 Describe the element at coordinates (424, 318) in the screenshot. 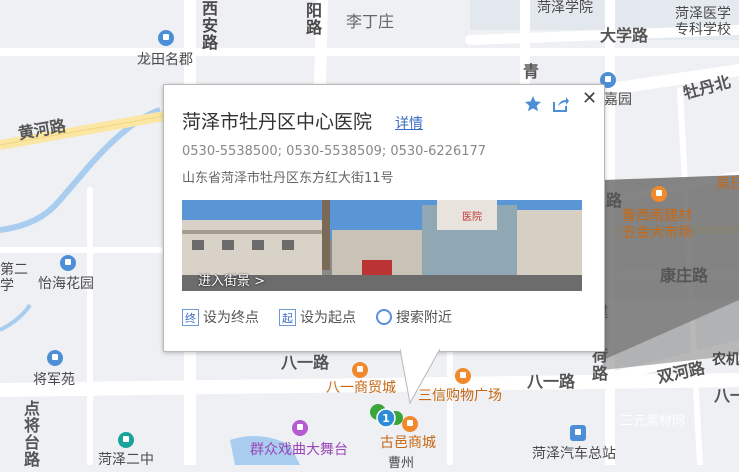

I see `search-nearby-label: 搜索附近` at that location.